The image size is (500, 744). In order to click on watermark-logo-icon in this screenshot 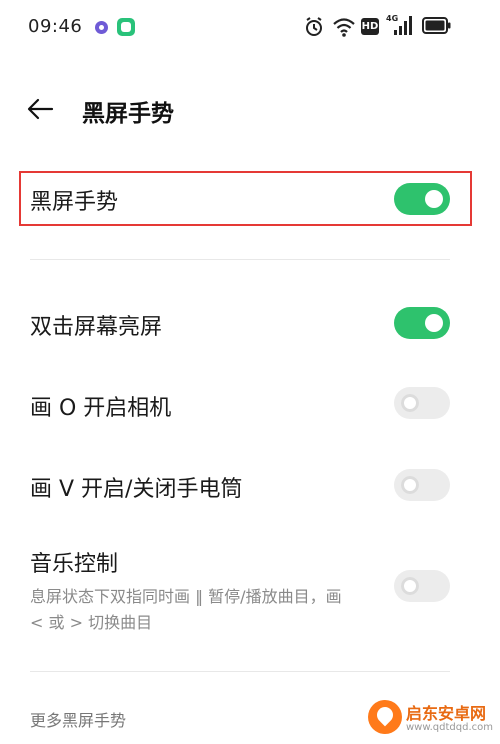, I will do `click(385, 717)`.